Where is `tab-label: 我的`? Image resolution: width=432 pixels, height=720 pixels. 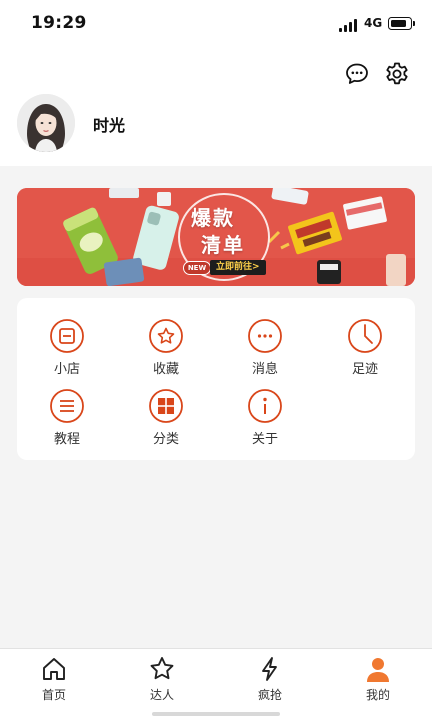
tab-label: 我的 is located at coordinates (377, 695).